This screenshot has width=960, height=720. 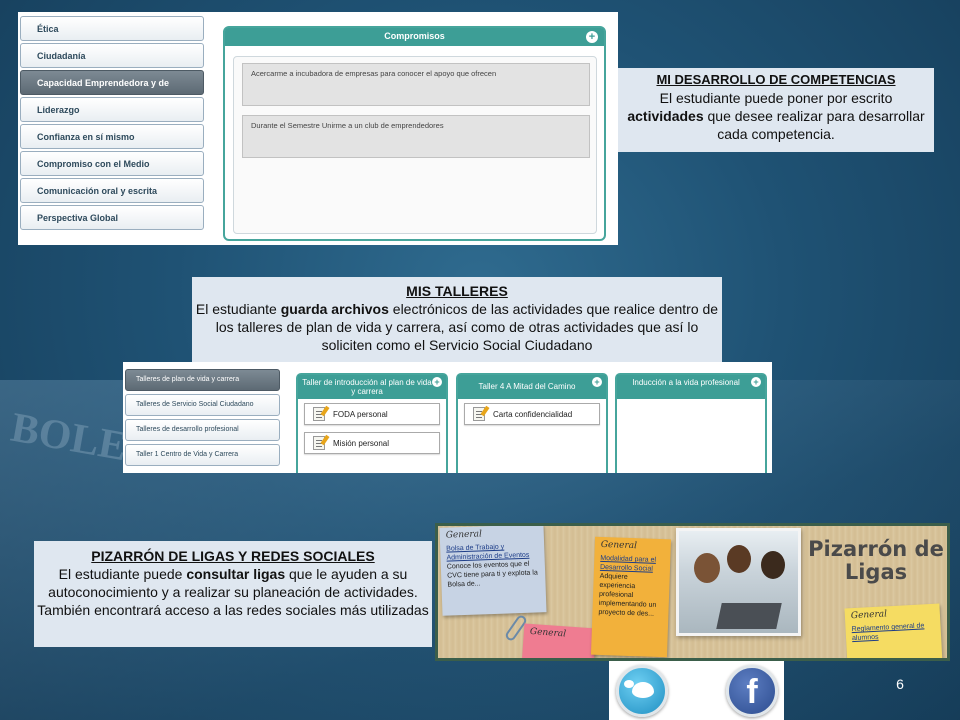 I want to click on sidebar-item-perspectiva: Perspectiva Global, so click(x=112, y=217).